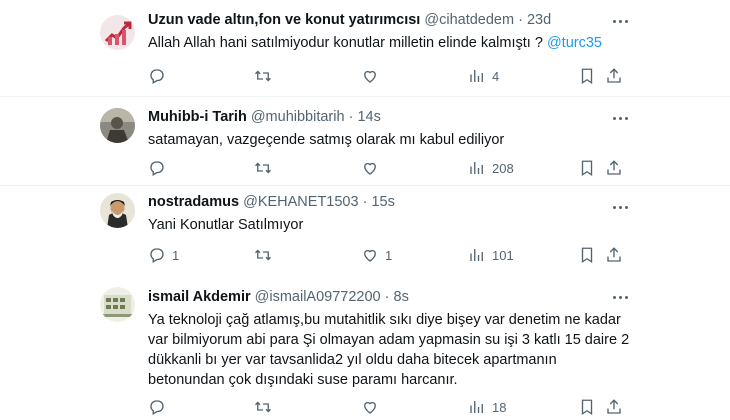  Describe the element at coordinates (503, 255) in the screenshot. I see `views-count: 101` at that location.